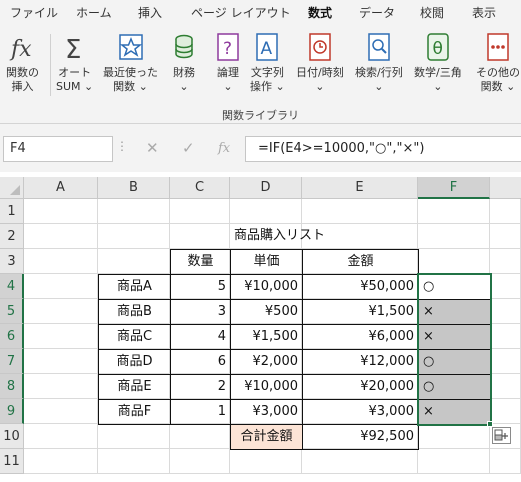  What do you see at coordinates (12, 286) in the screenshot?
I see `row-header-4: 4` at bounding box center [12, 286].